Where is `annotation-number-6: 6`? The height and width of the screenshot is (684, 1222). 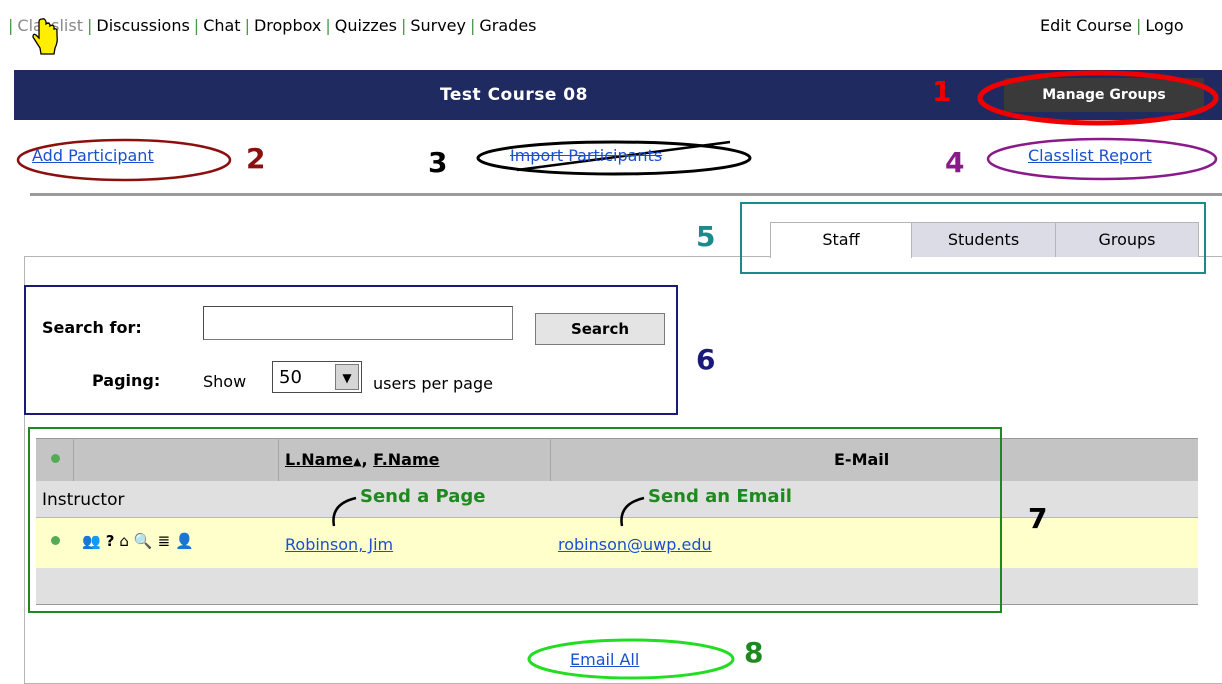
annotation-number-6: 6 is located at coordinates (706, 359).